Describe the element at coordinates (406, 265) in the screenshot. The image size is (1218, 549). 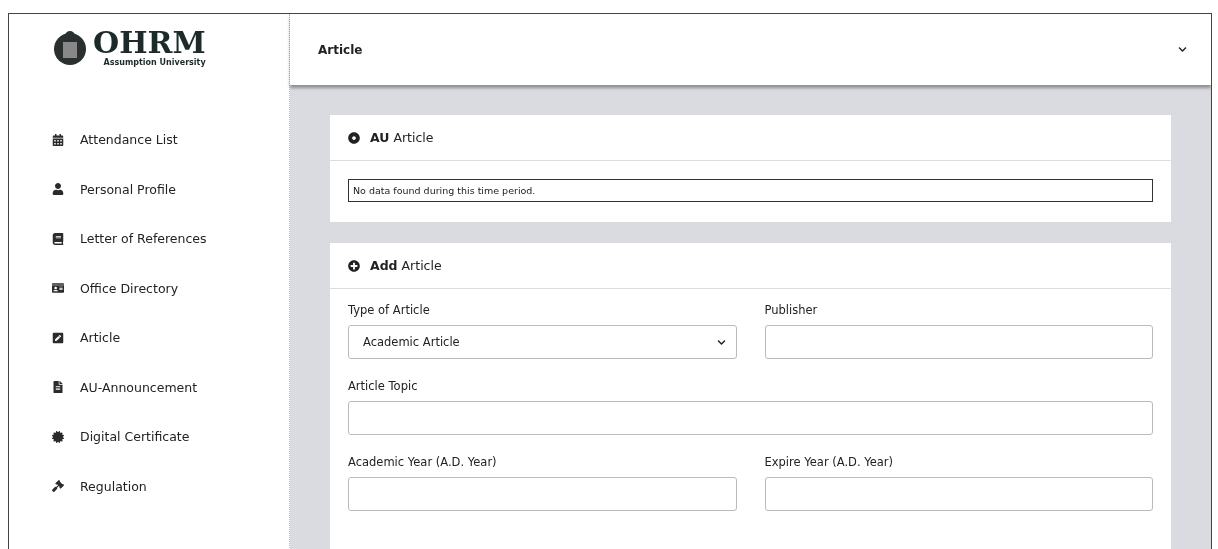
I see `card-title: Add Article` at that location.